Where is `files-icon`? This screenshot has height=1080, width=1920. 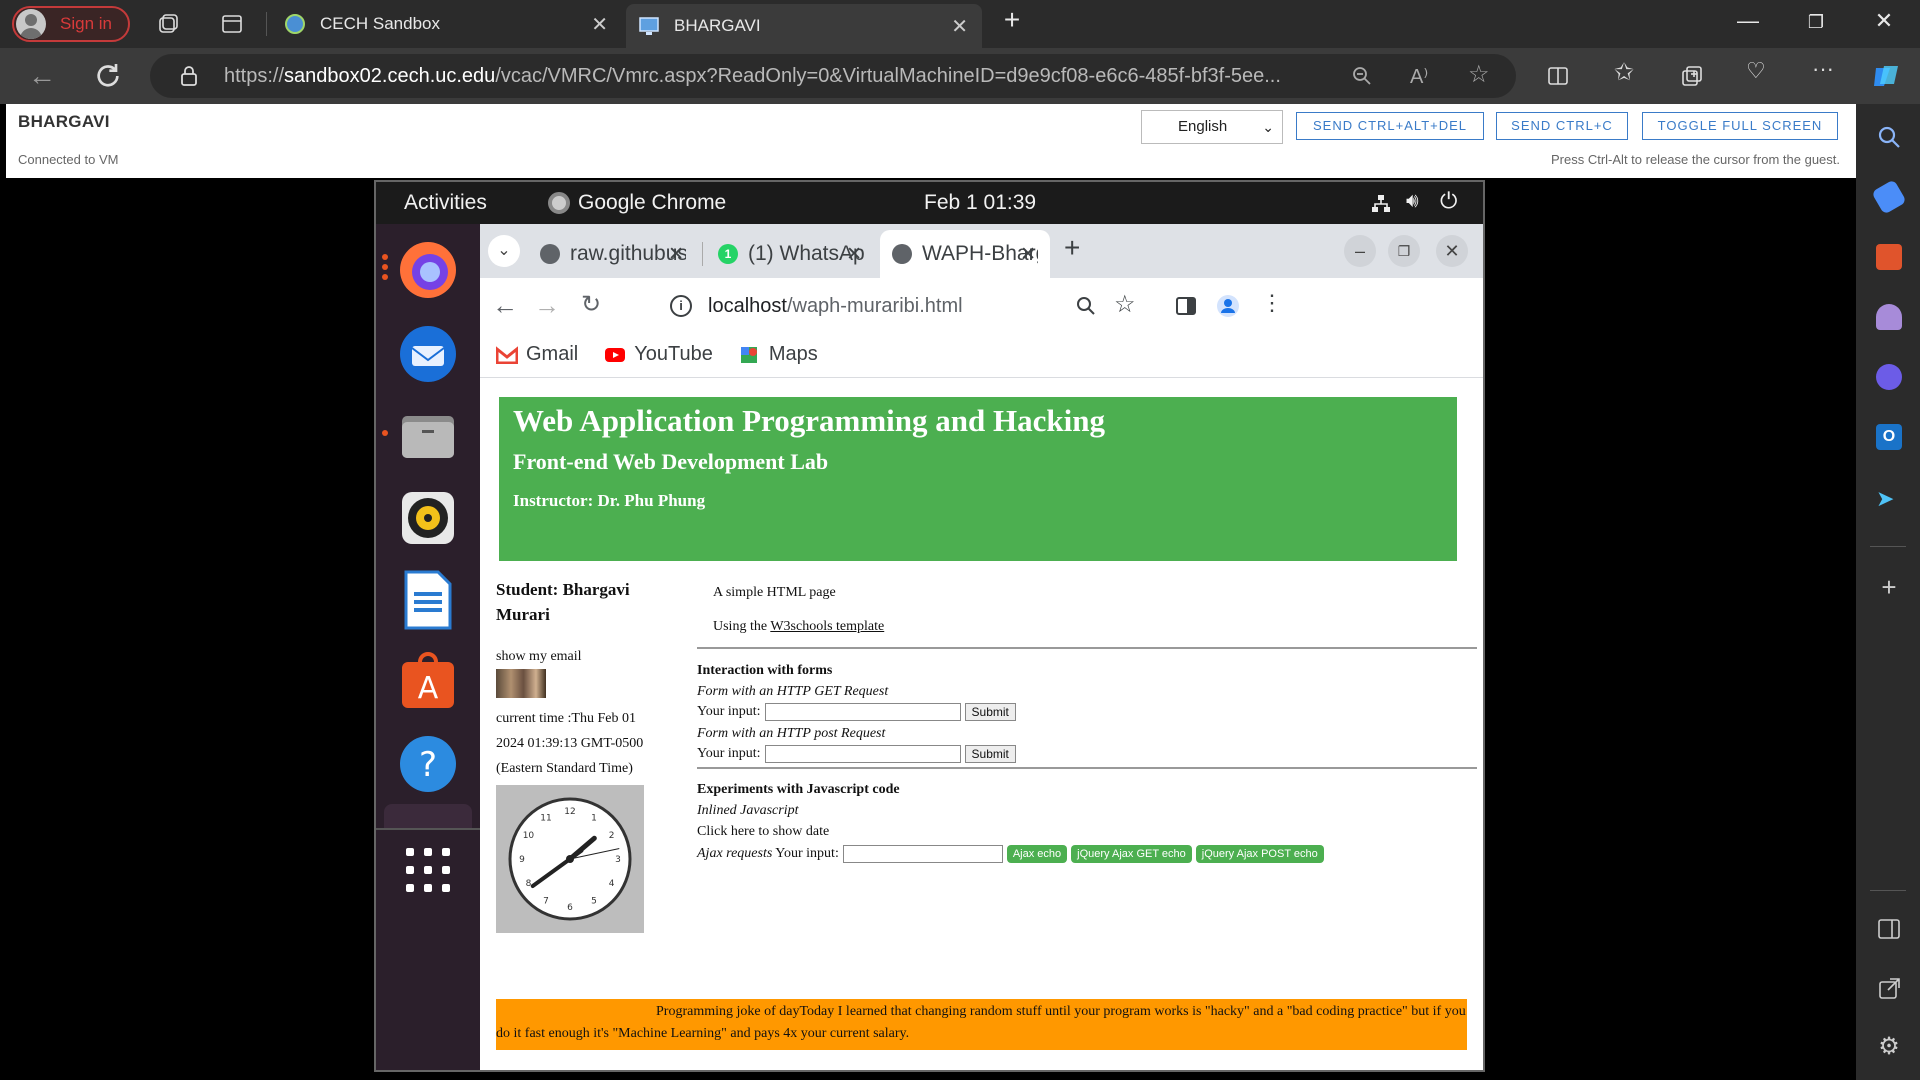
files-icon is located at coordinates (428, 436).